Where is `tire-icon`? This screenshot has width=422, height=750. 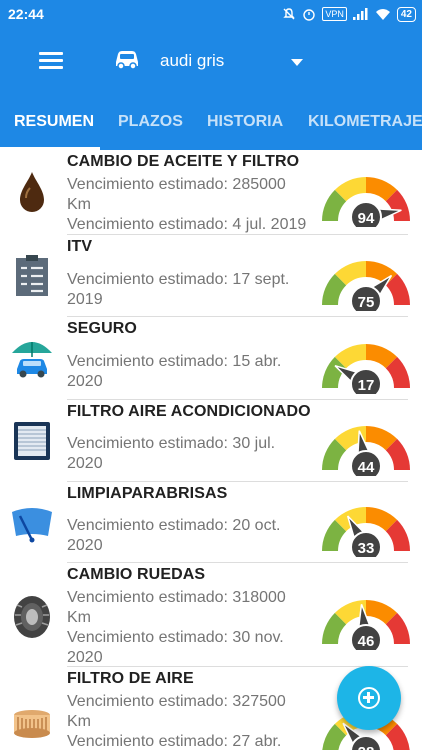
tire-icon is located at coordinates (32, 617).